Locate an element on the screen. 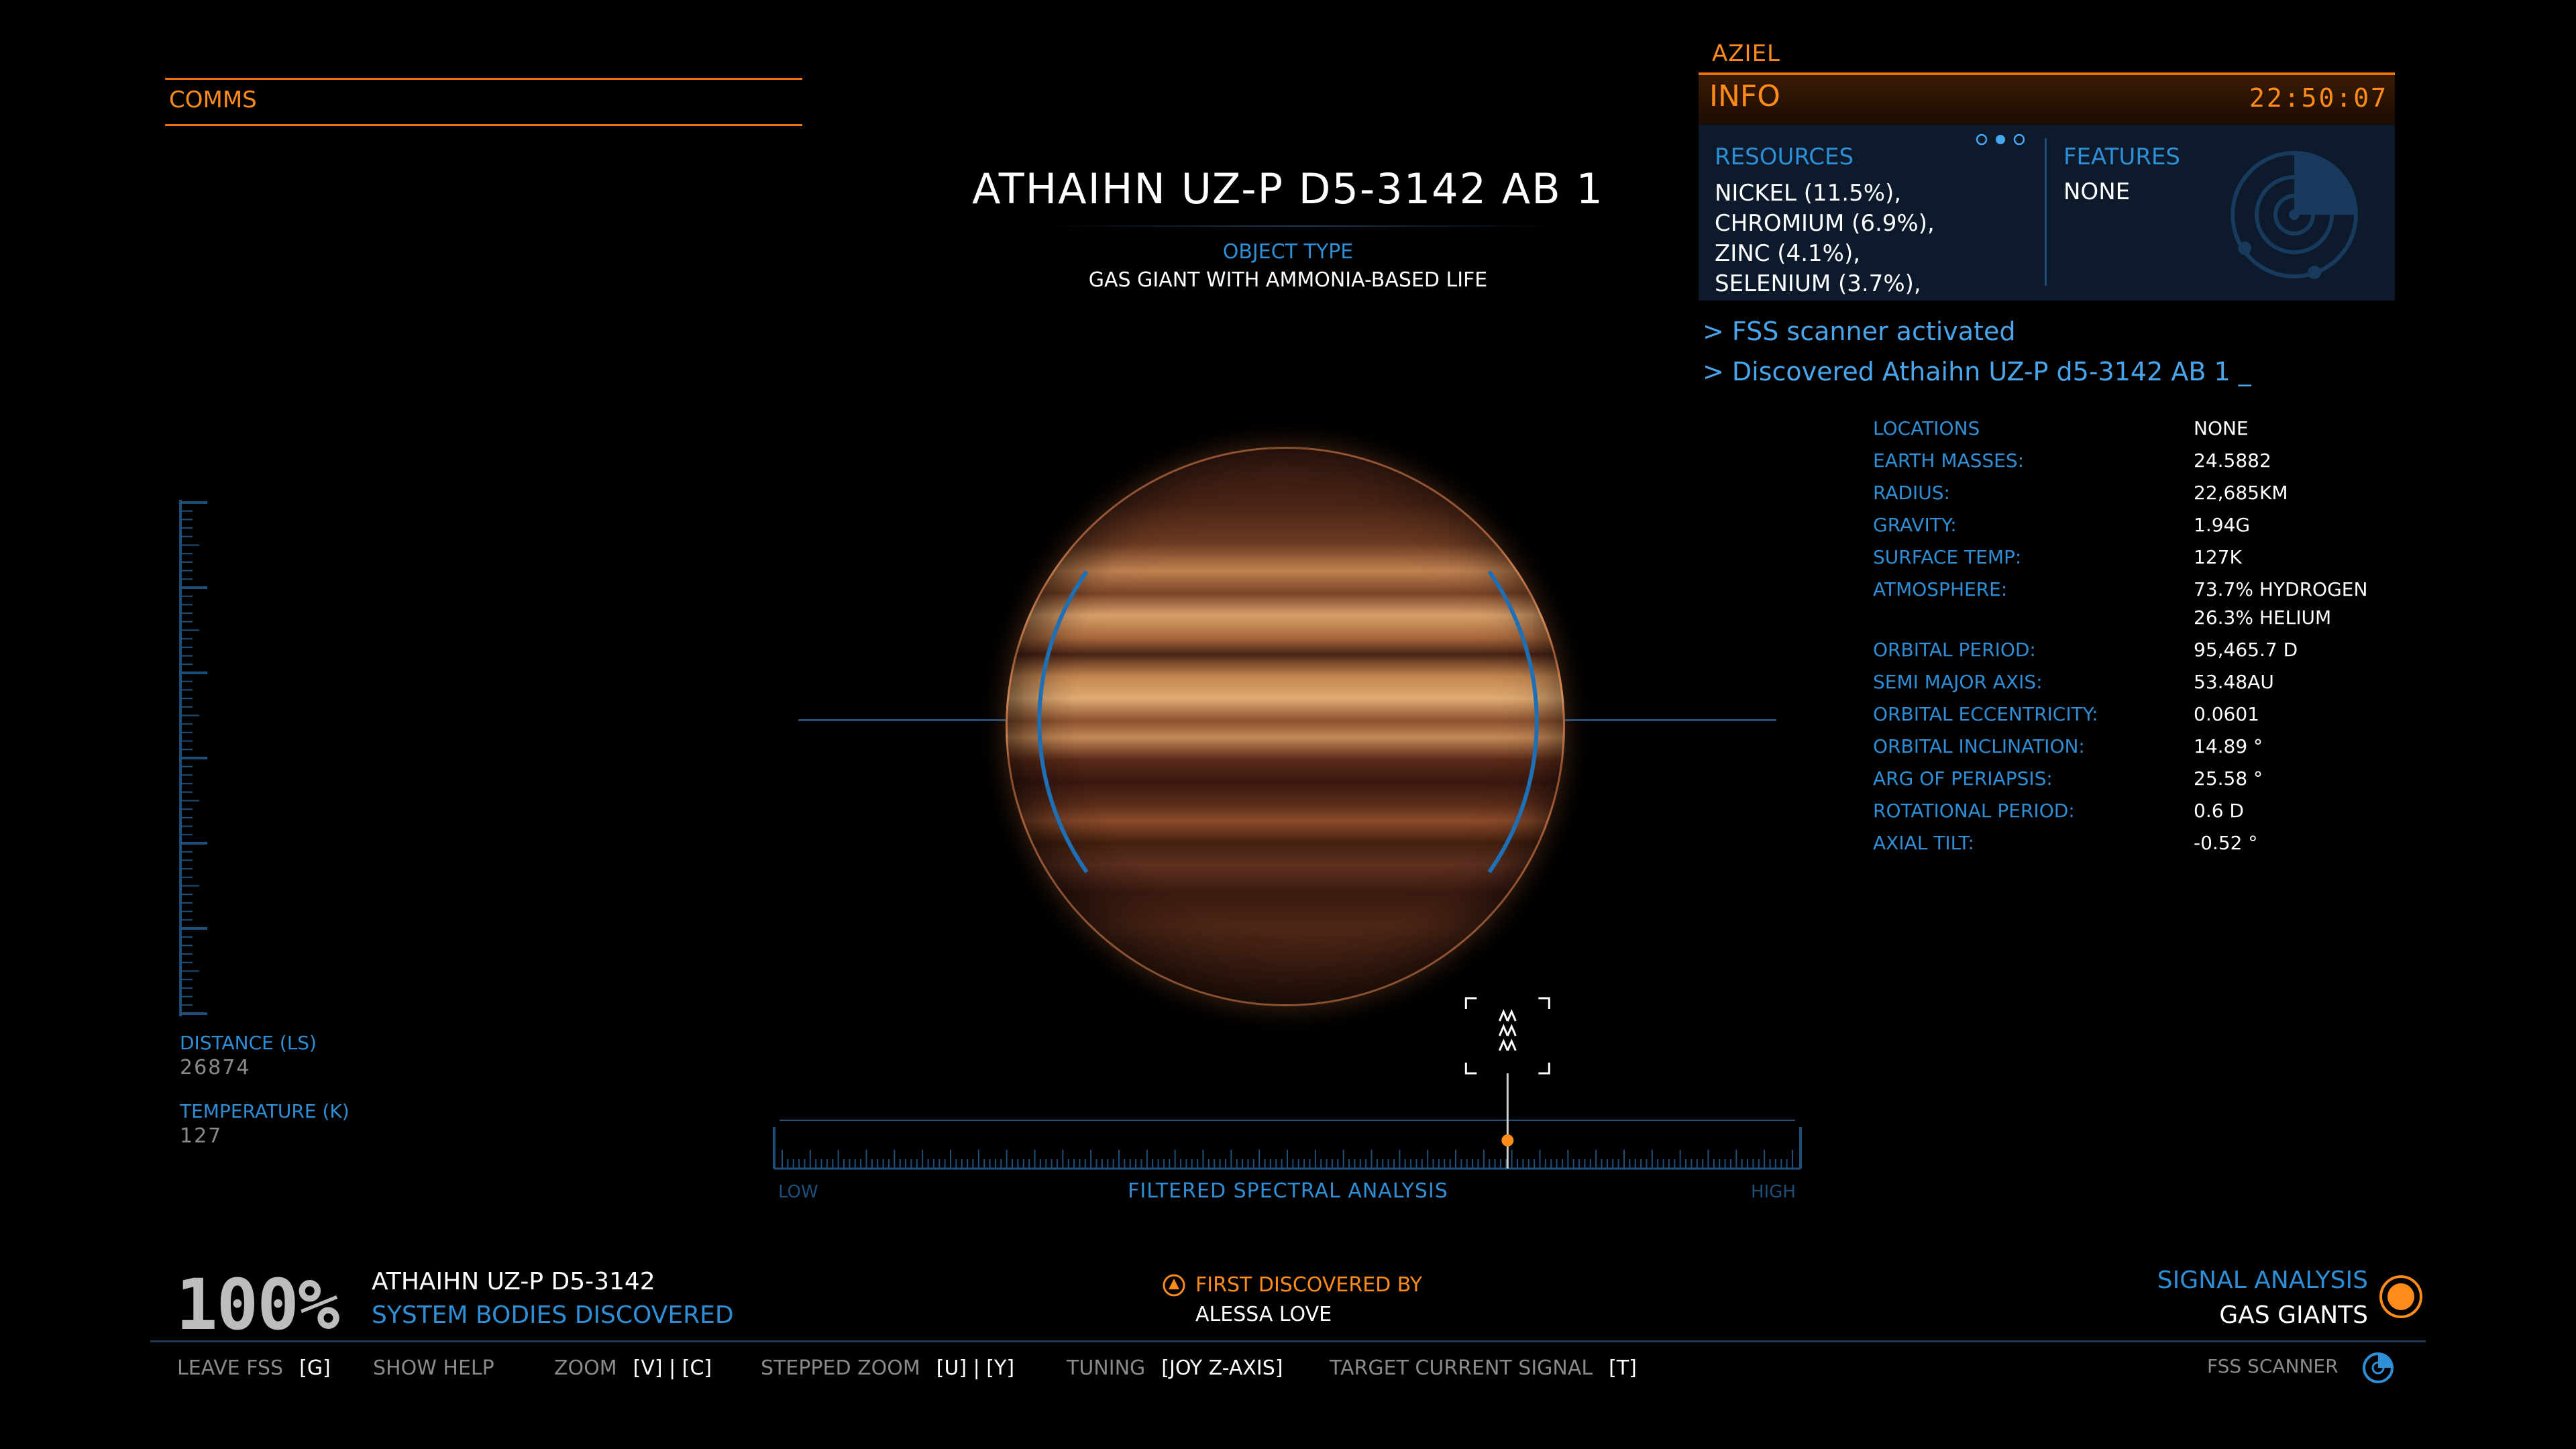 This screenshot has height=1449, width=2576. help-zoom: ZOOM [V] | [C] is located at coordinates (633, 1368).